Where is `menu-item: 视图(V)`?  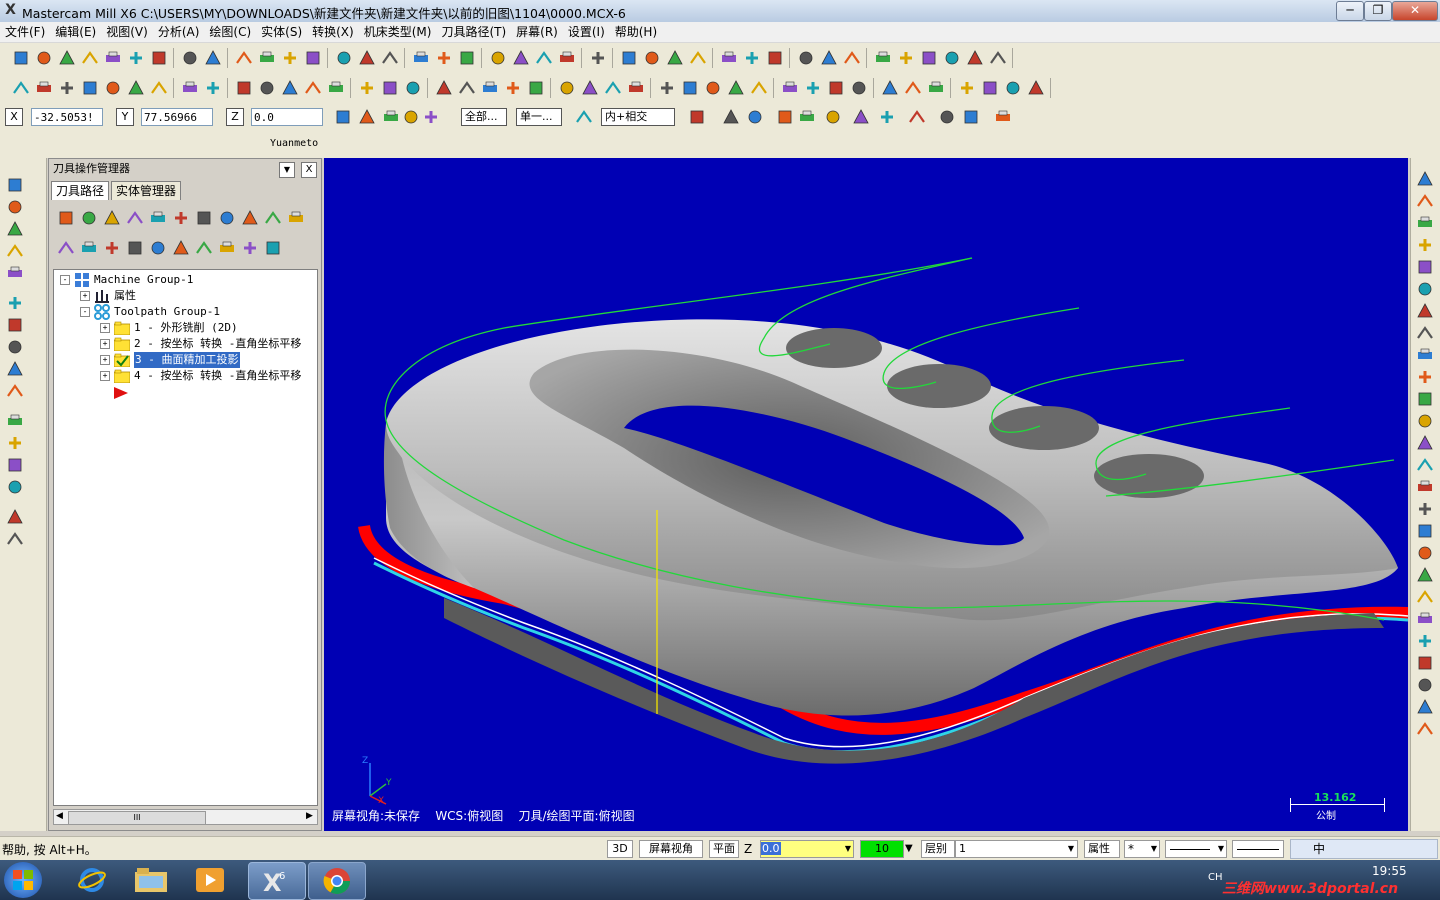 menu-item: 视图(V) is located at coordinates (127, 32).